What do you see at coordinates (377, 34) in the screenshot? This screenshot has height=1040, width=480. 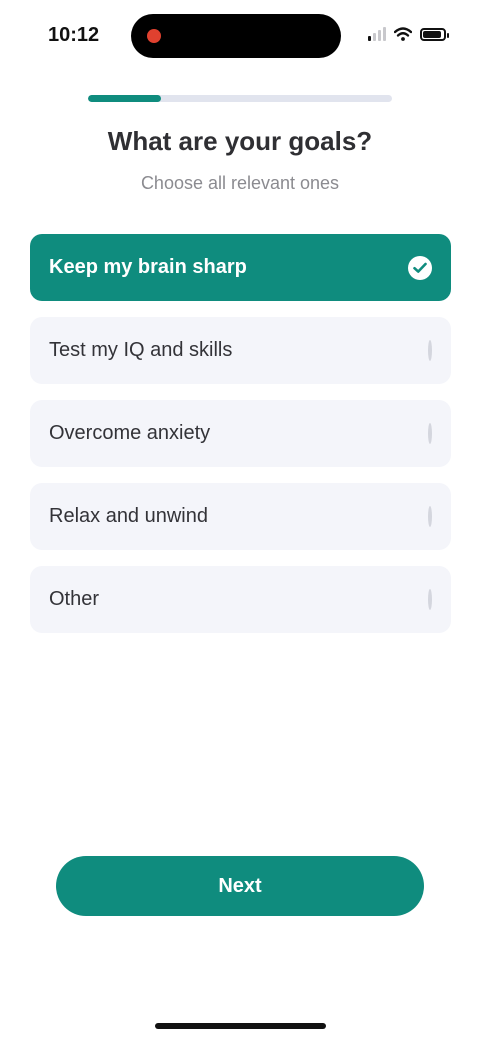 I see `cellular-signal-icon` at bounding box center [377, 34].